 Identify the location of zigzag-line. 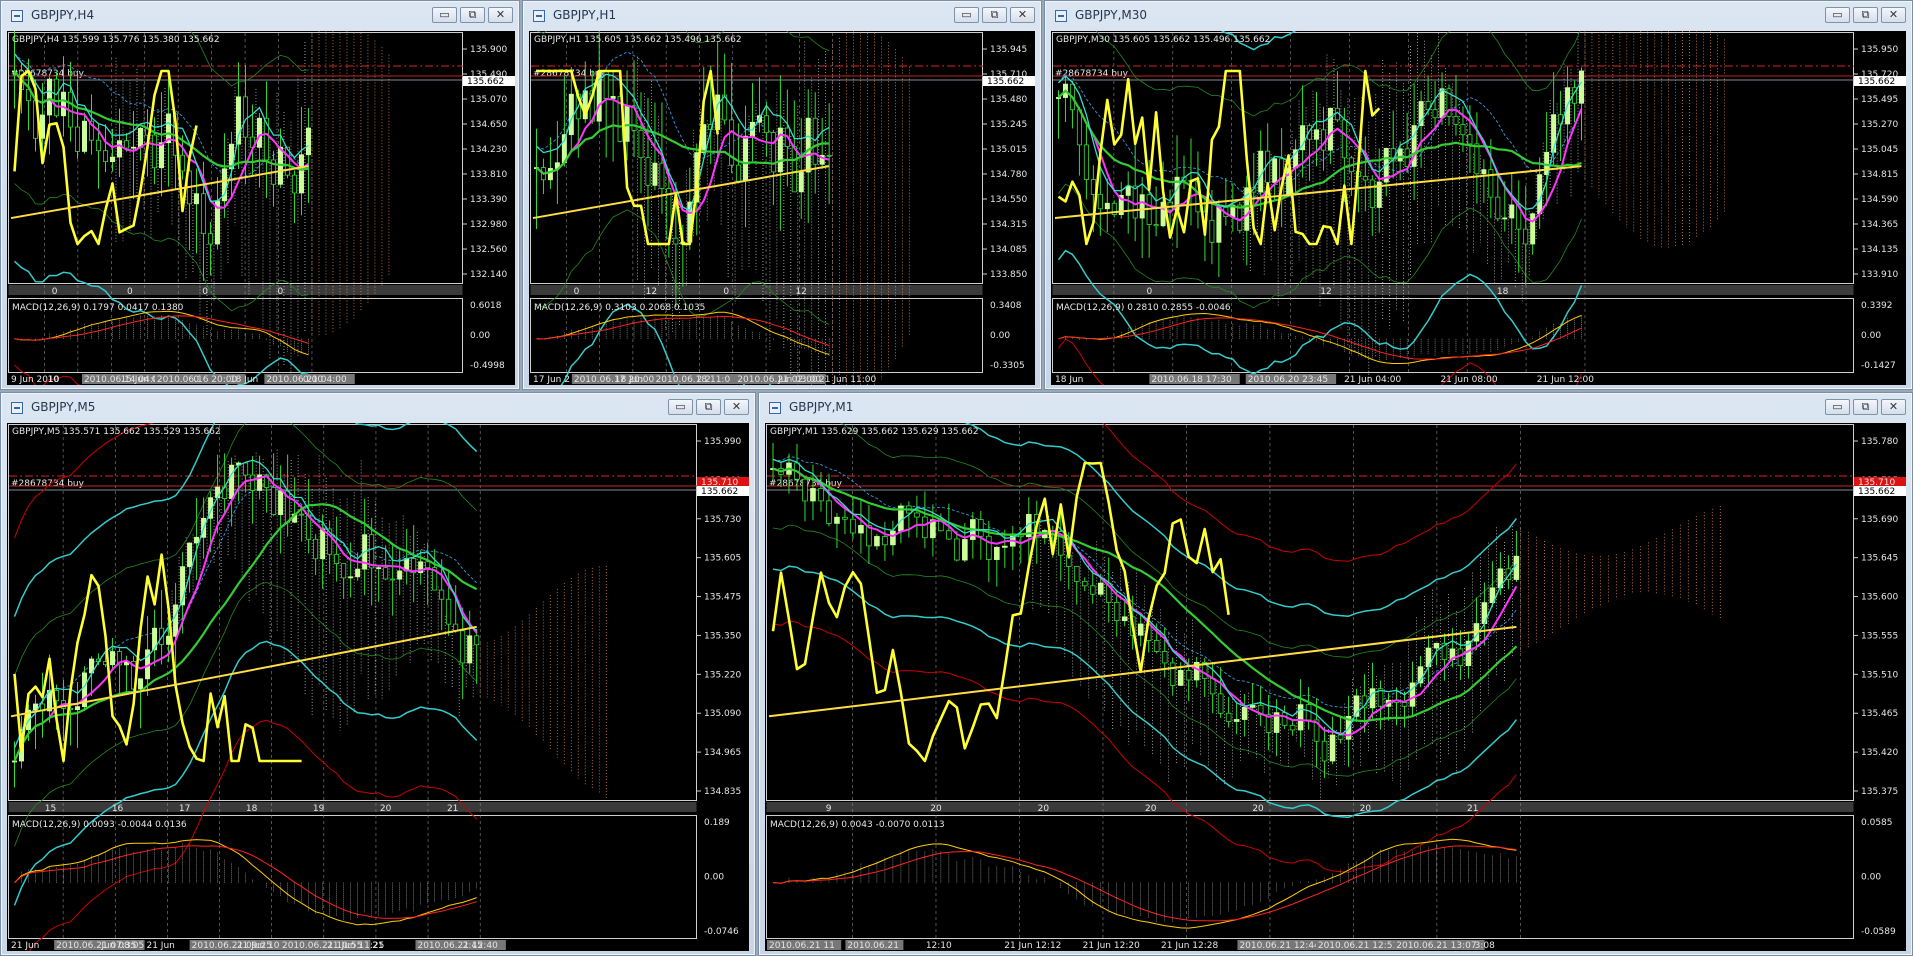
(1000, 612).